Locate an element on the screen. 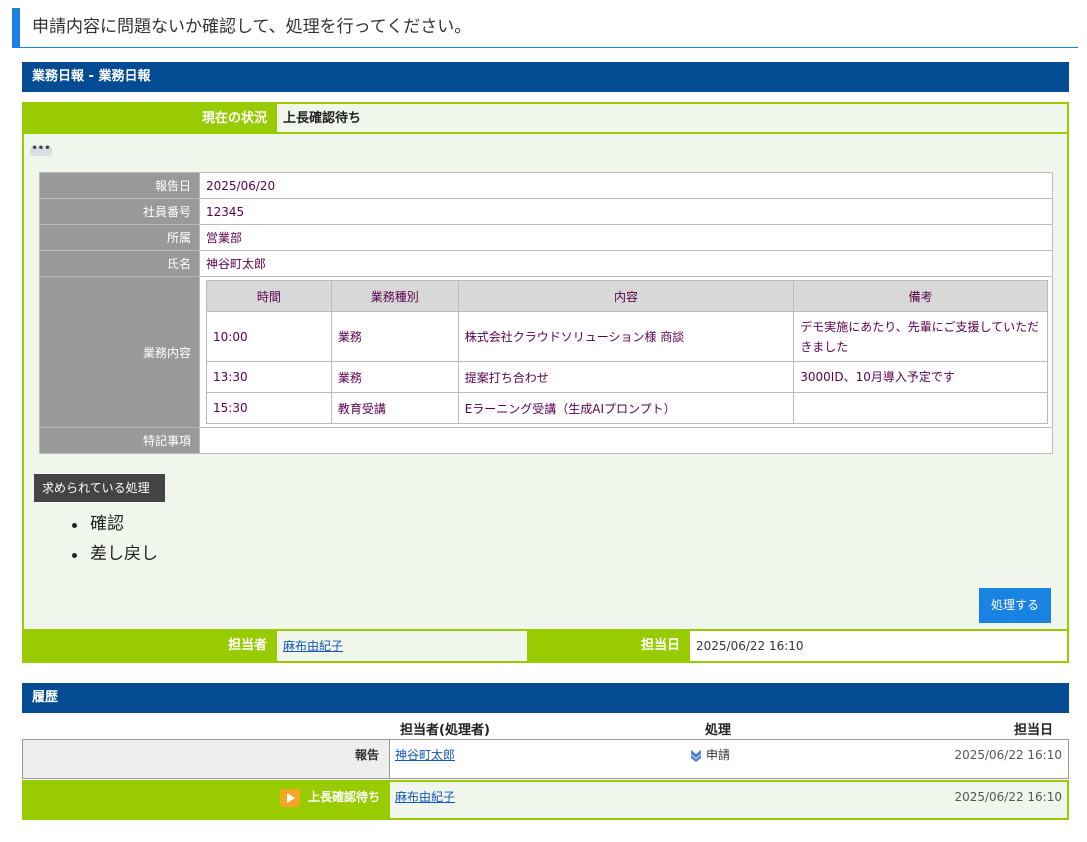 This screenshot has width=1087, height=842. history-handler-link: 麻布由紀子 is located at coordinates (425, 797).